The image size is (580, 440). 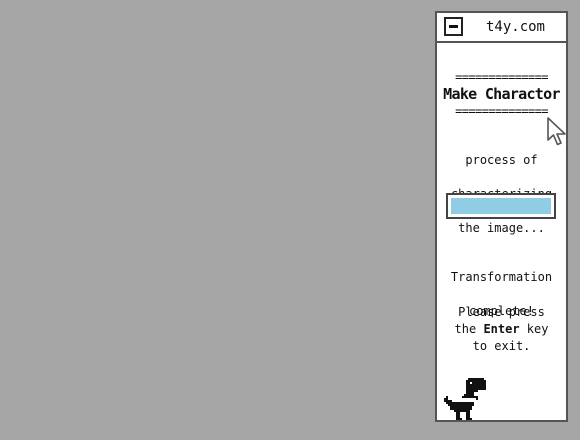 I want to click on enter-key-label: Enter, so click(x=501, y=329).